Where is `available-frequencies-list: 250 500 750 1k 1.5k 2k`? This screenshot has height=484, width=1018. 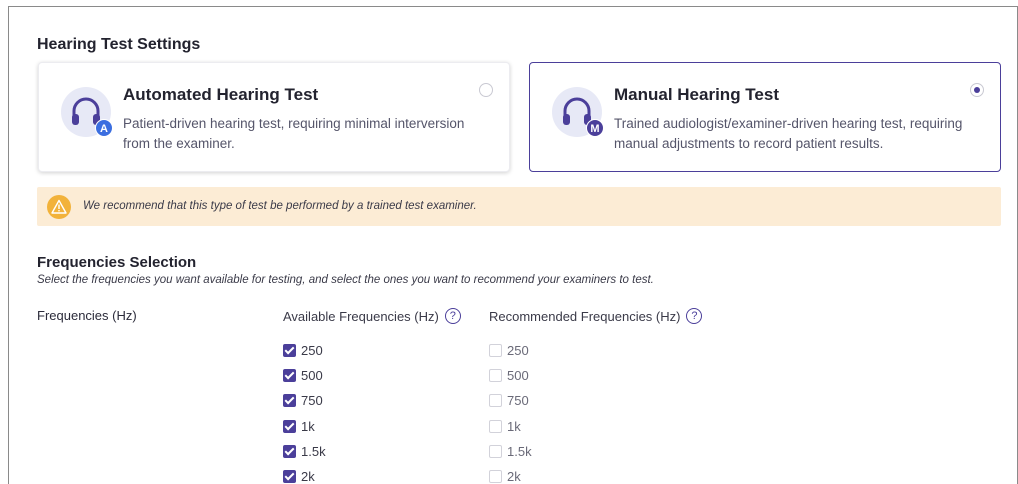 available-frequencies-list: 250 500 750 1k 1.5k 2k is located at coordinates (304, 411).